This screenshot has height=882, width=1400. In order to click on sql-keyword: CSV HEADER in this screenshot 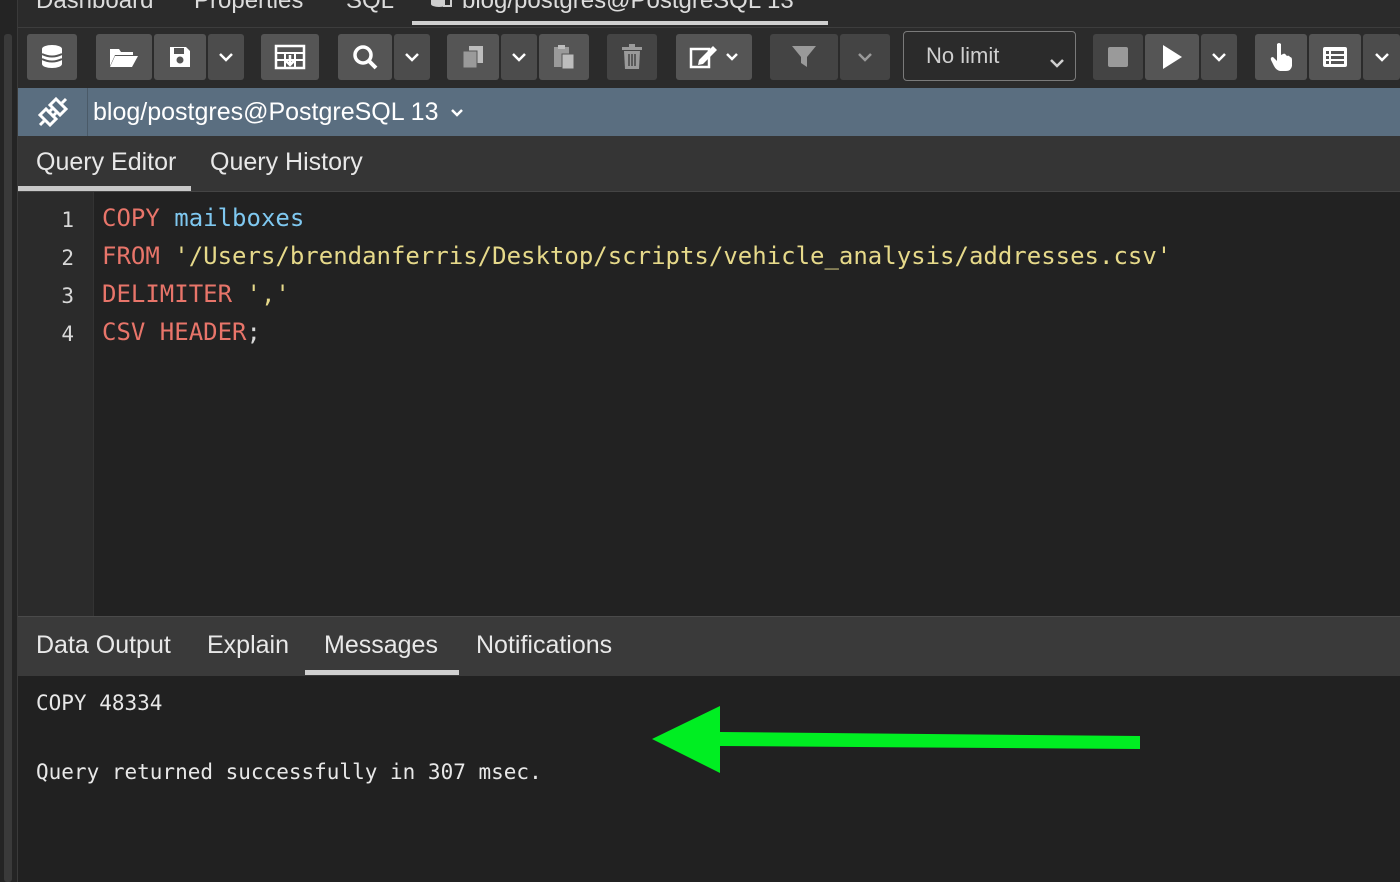, I will do `click(174, 332)`.